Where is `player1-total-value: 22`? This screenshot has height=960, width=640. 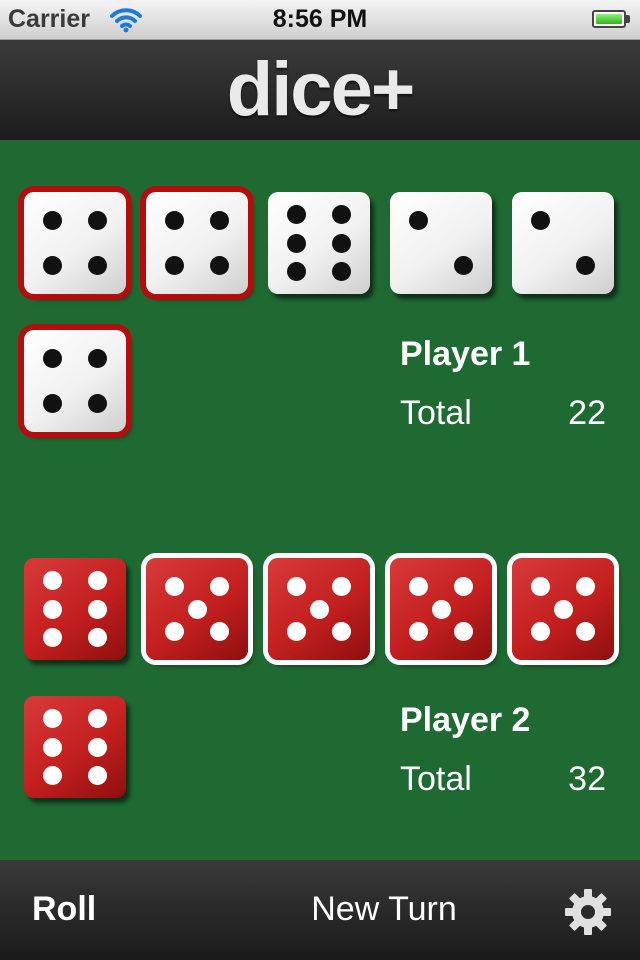 player1-total-value: 22 is located at coordinates (587, 413).